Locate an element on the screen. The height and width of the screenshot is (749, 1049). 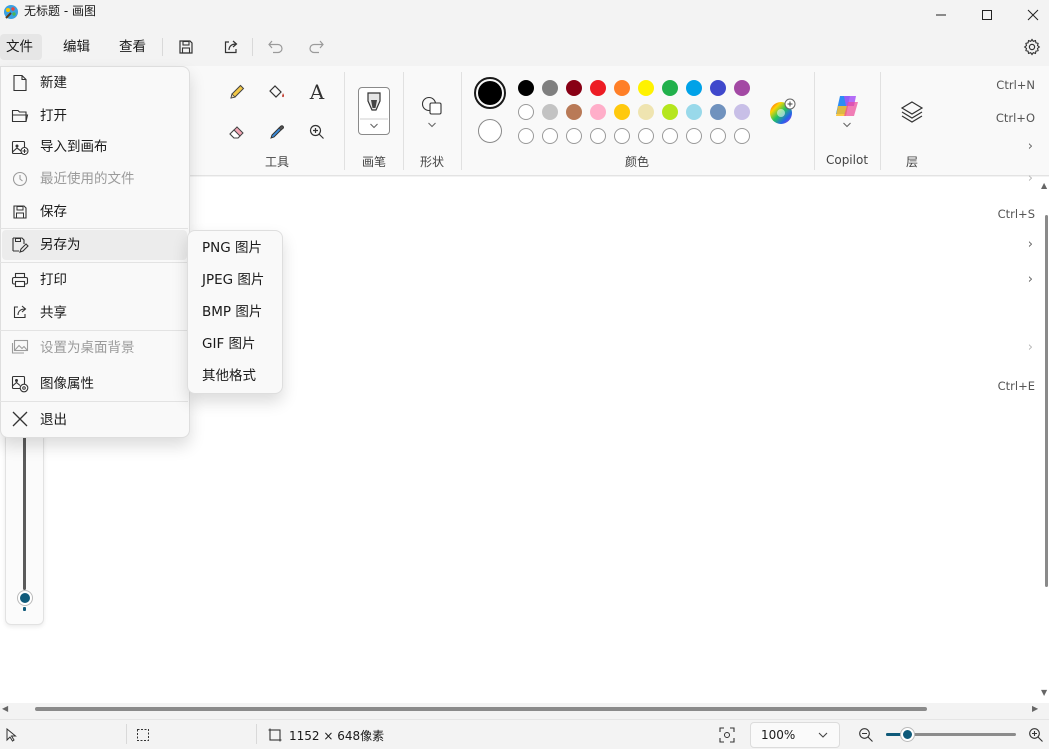
clock-icon is located at coordinates (20, 179).